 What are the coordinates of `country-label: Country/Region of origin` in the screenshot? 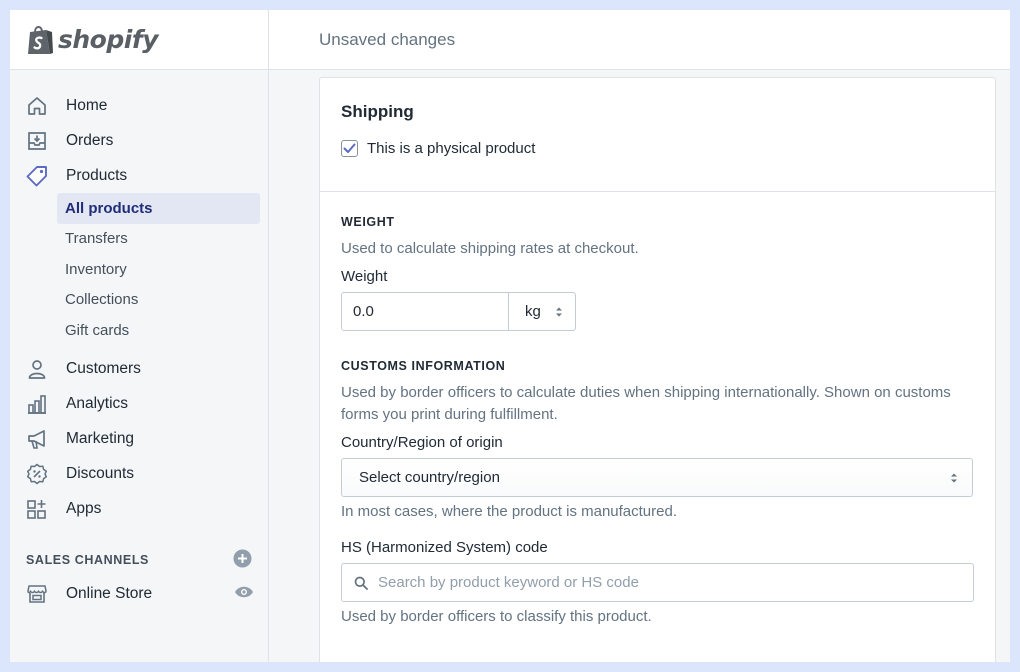 It's located at (422, 442).